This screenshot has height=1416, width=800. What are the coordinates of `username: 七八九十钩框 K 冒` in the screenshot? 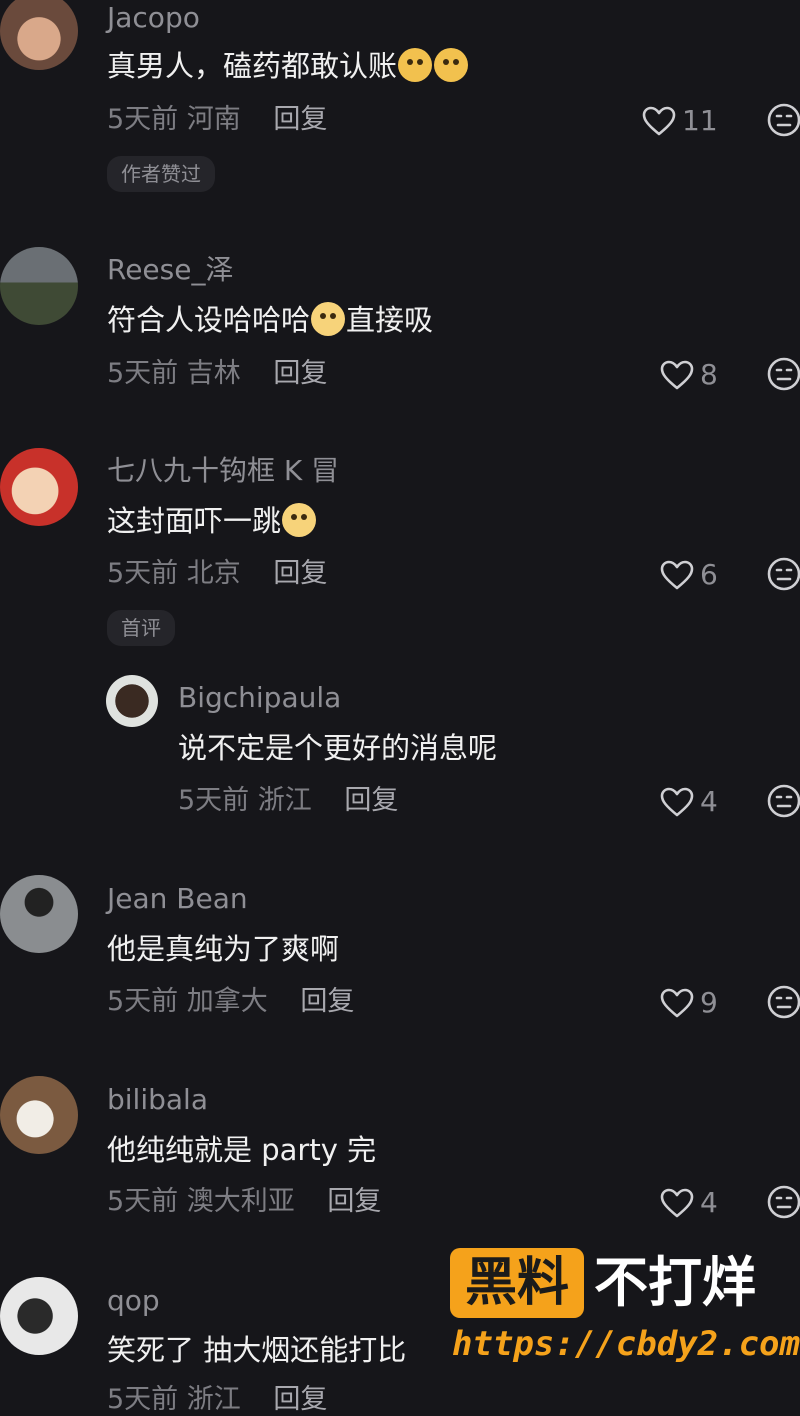 It's located at (223, 471).